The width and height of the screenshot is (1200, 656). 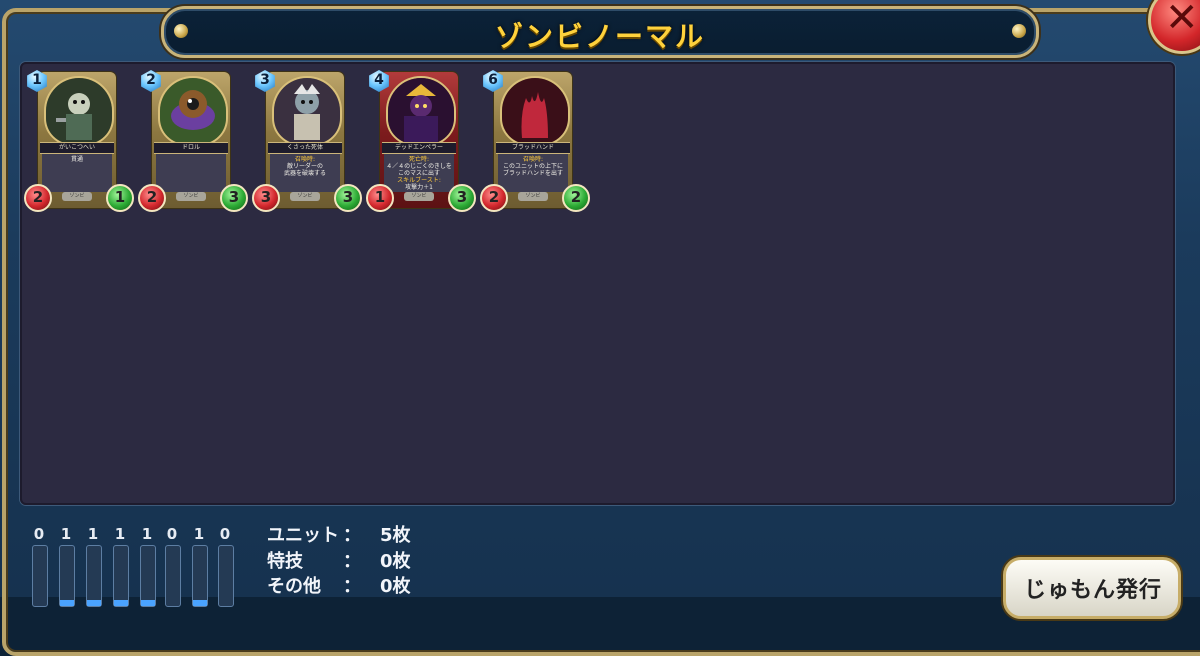 I want to click on title-bar: ゾンビノーマル, so click(x=600, y=32).